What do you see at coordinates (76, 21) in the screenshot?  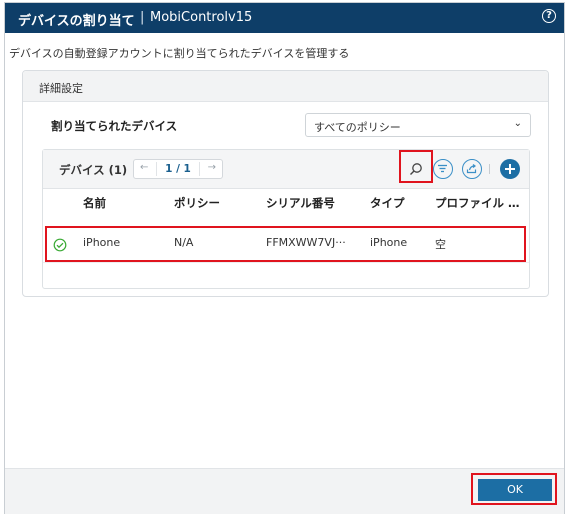 I see `dialog-title: デバイスの割り当て` at bounding box center [76, 21].